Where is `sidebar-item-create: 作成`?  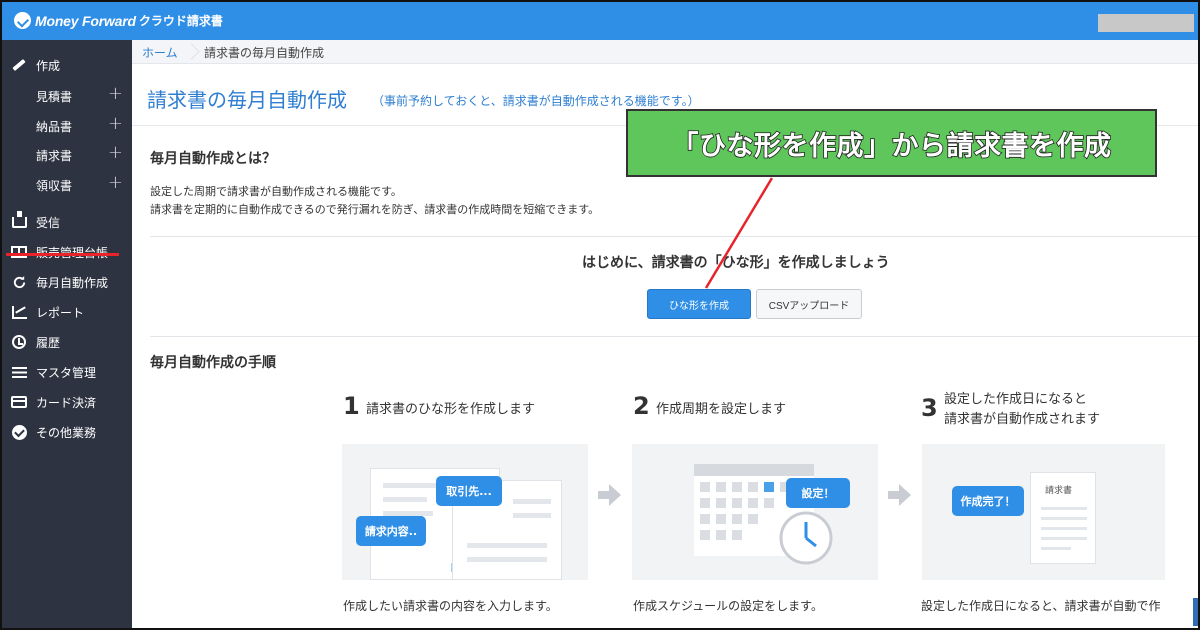
sidebar-item-create: 作成 is located at coordinates (67, 65).